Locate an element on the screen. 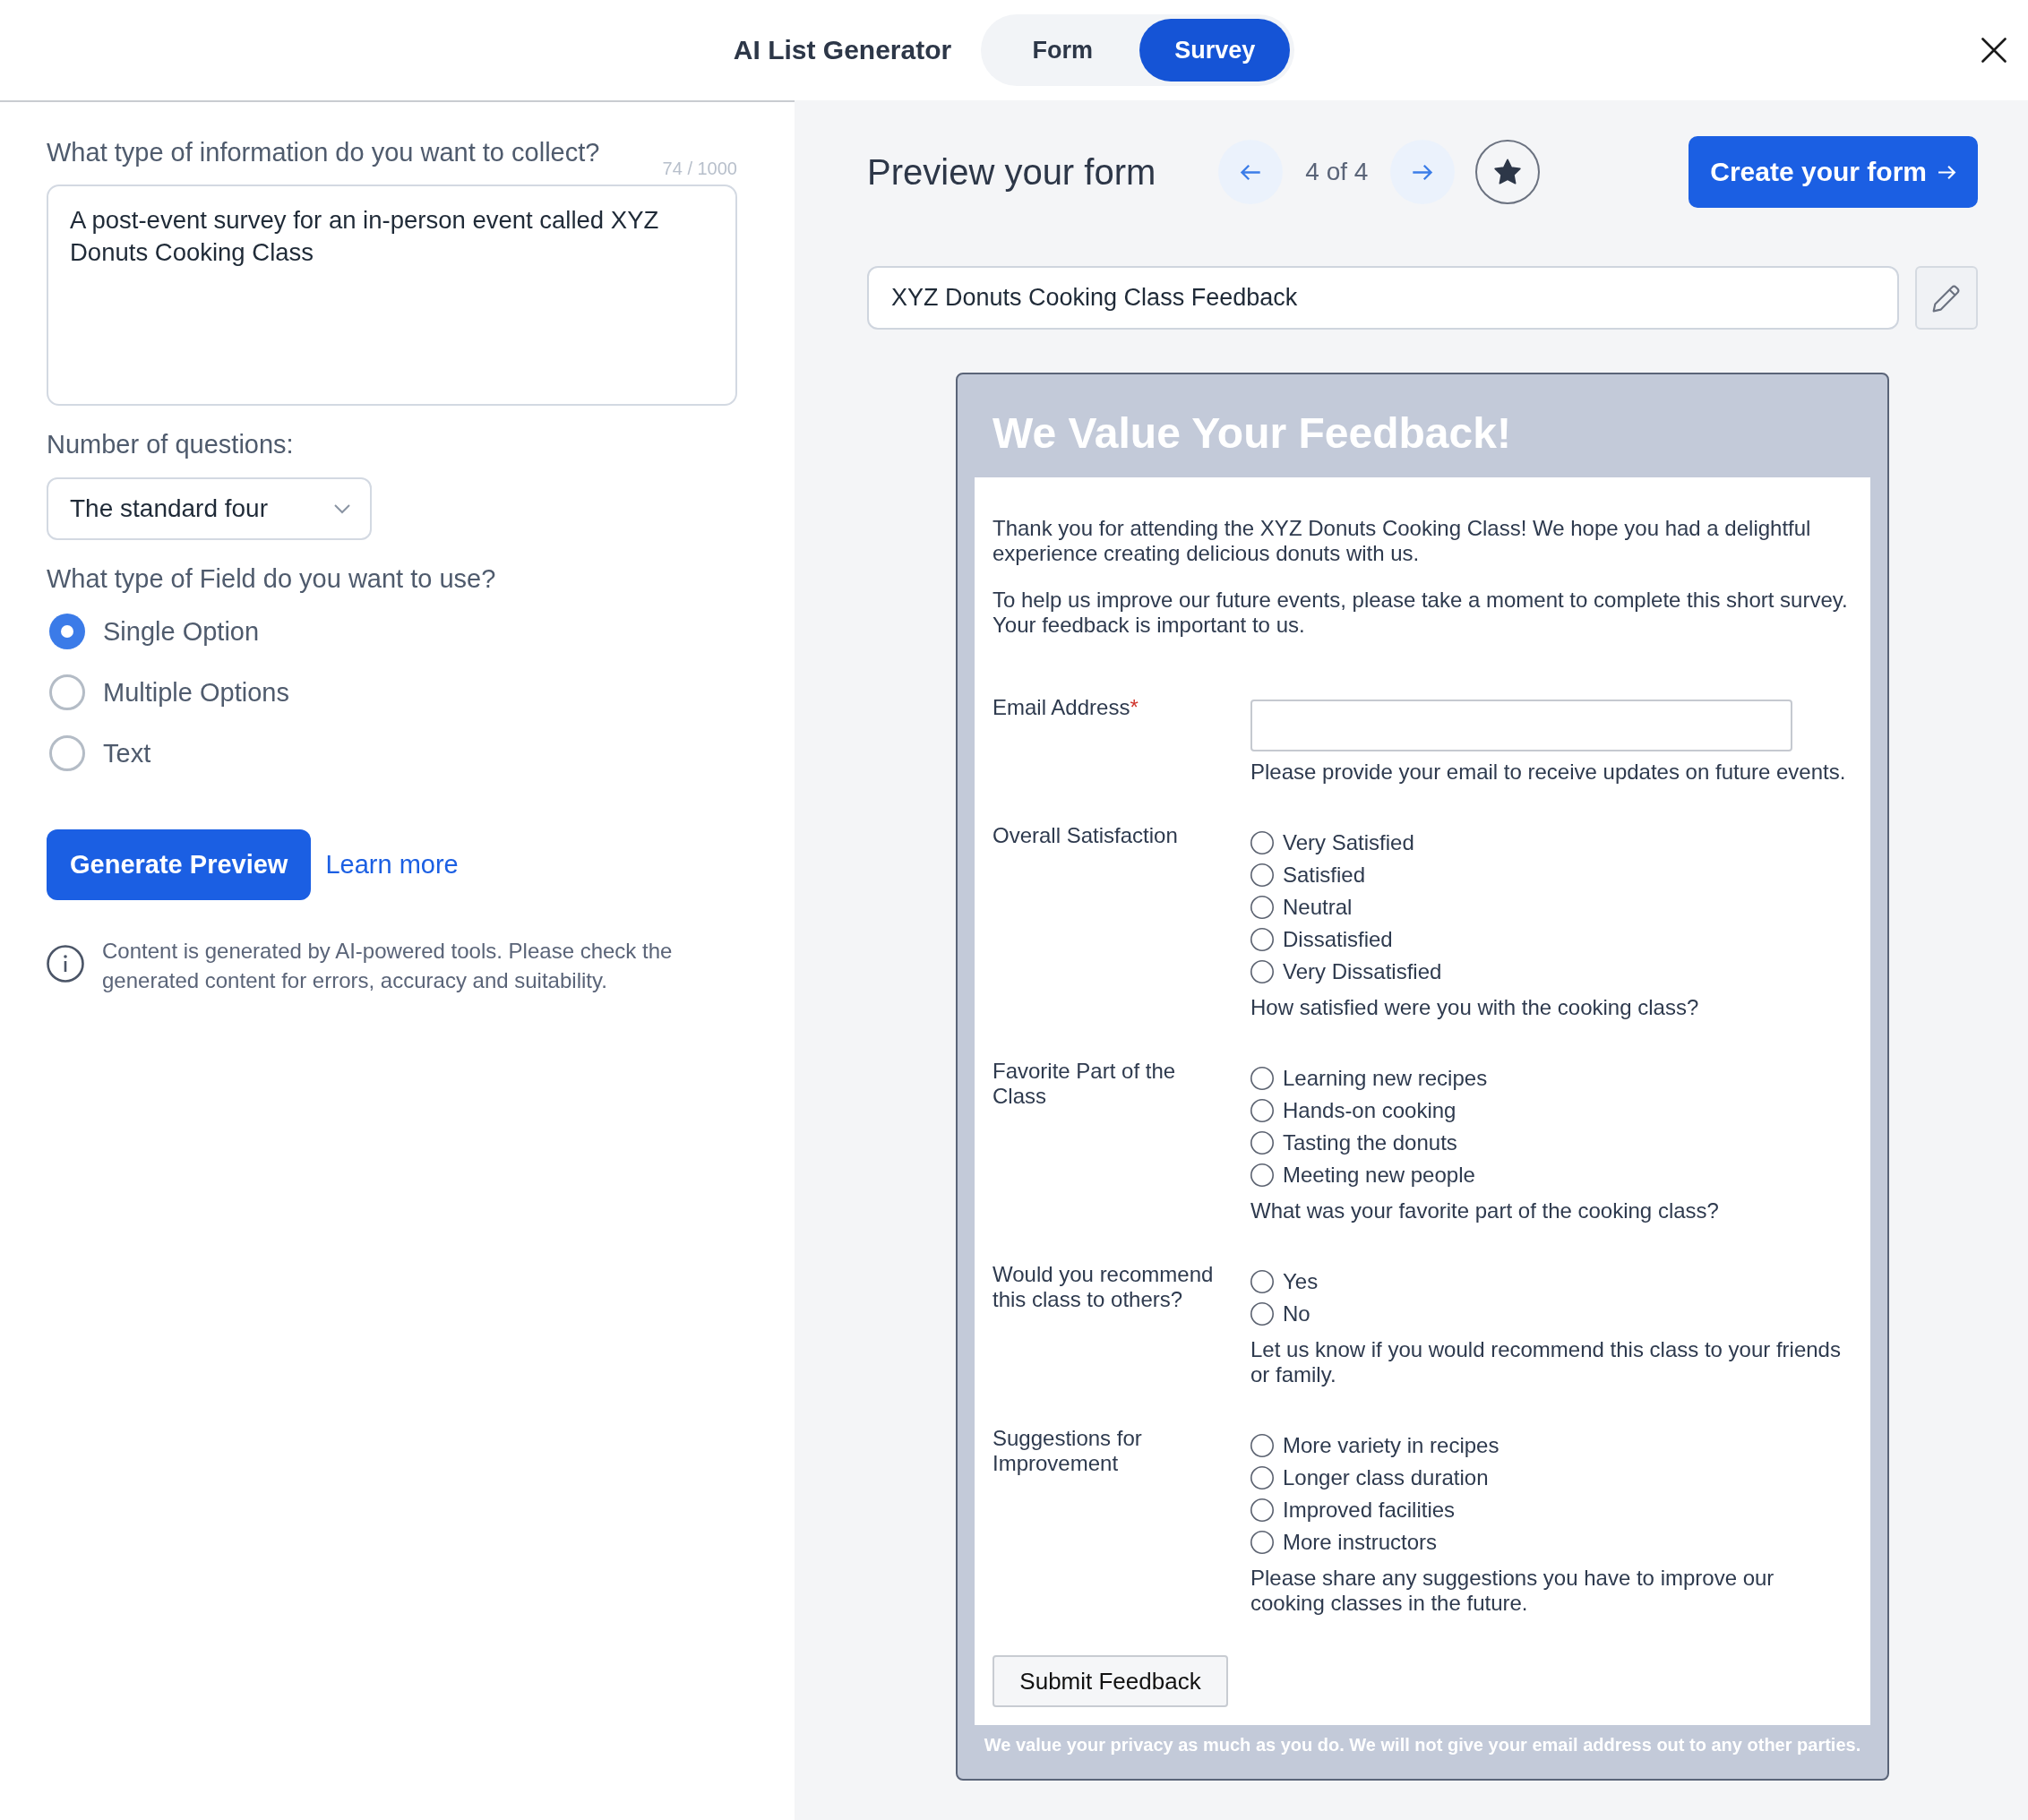  star-button is located at coordinates (1508, 172).